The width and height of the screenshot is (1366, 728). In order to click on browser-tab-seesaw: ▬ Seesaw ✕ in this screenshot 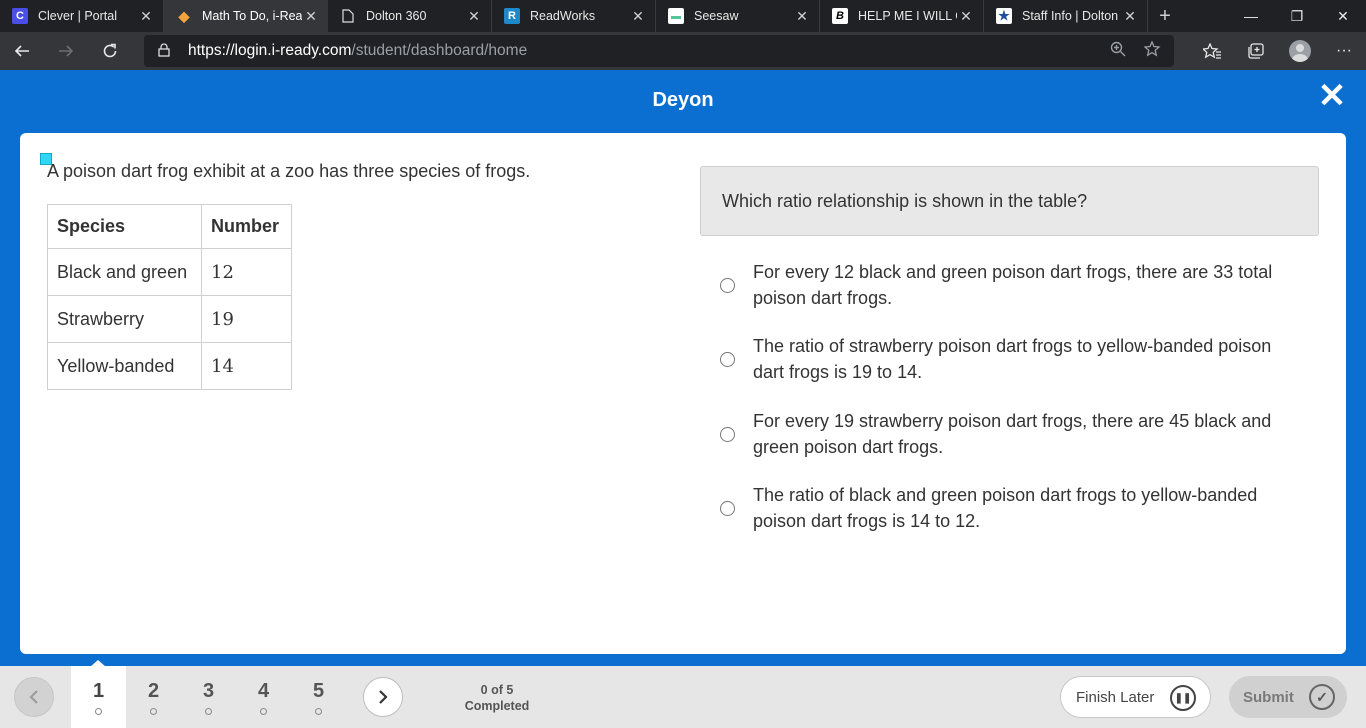, I will do `click(738, 16)`.